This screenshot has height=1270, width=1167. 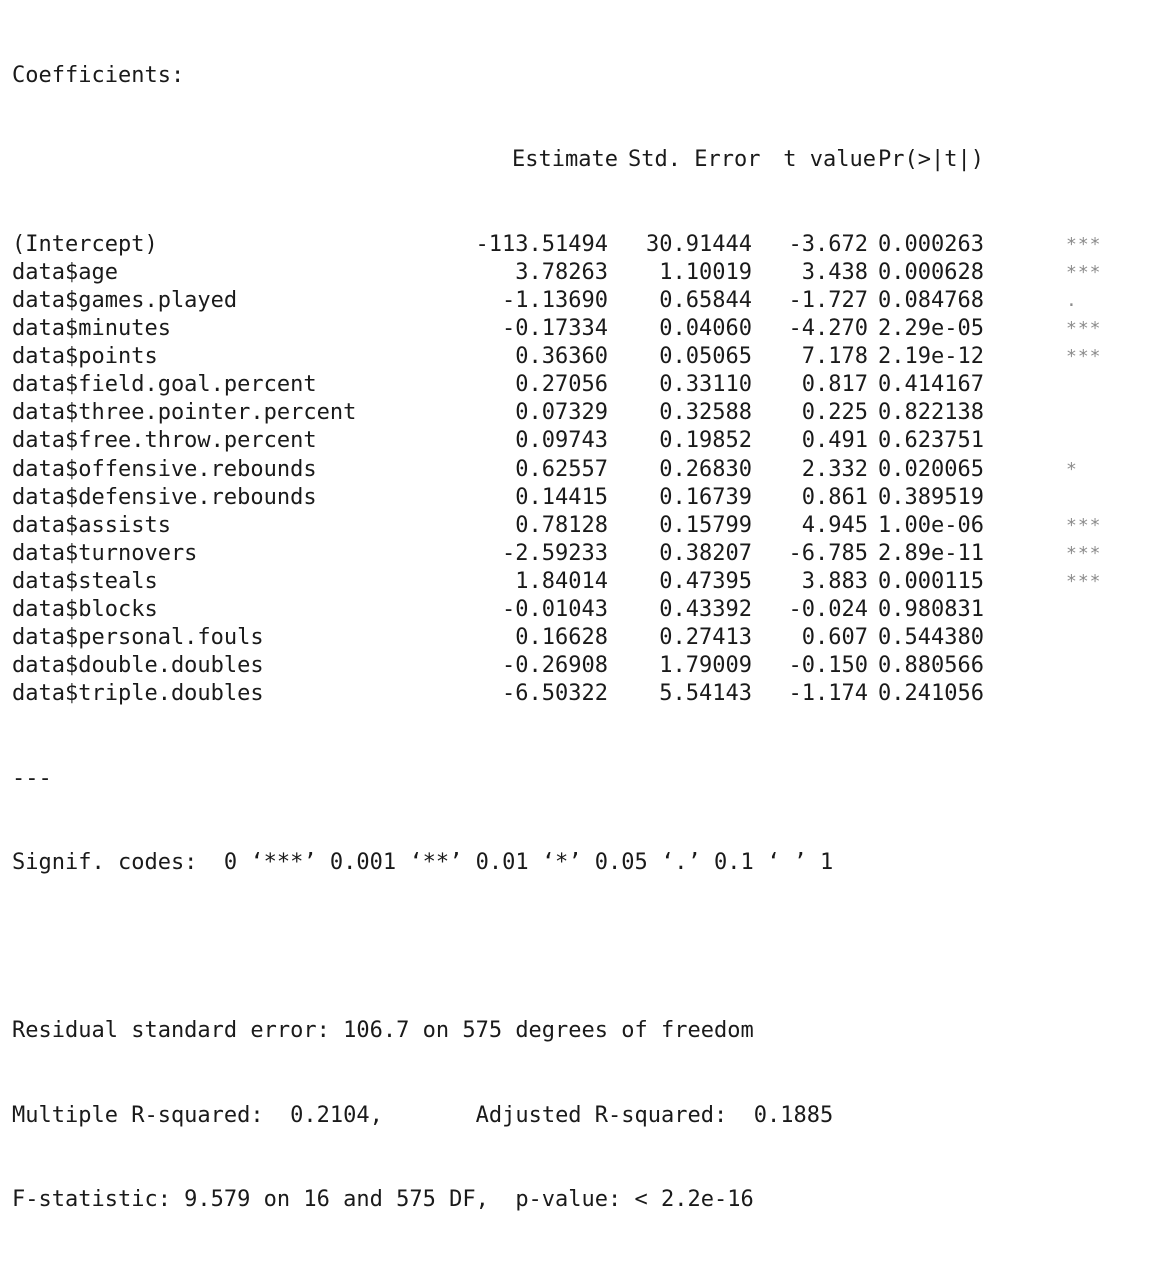 What do you see at coordinates (164, 441) in the screenshot?
I see `row-name: data$free.throw.percent` at bounding box center [164, 441].